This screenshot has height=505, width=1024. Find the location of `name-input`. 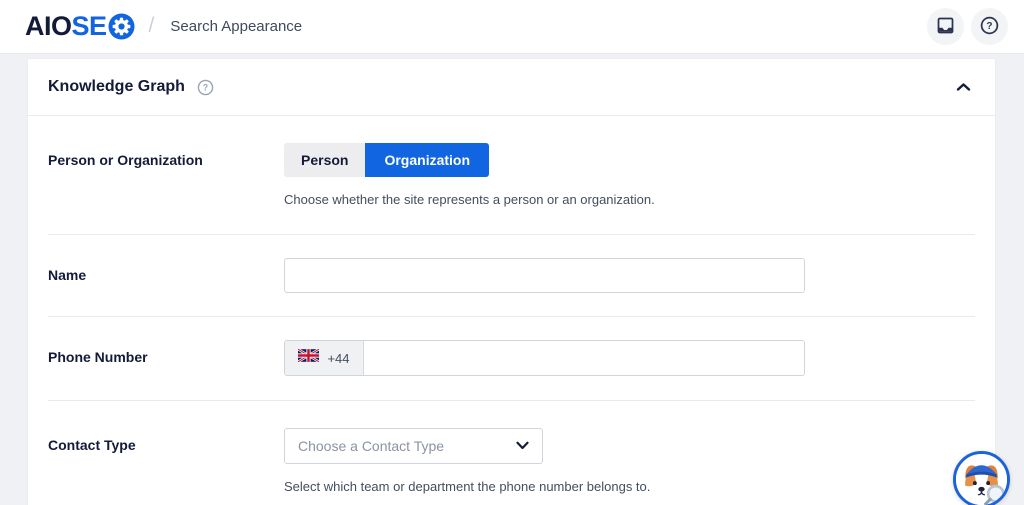

name-input is located at coordinates (544, 275).